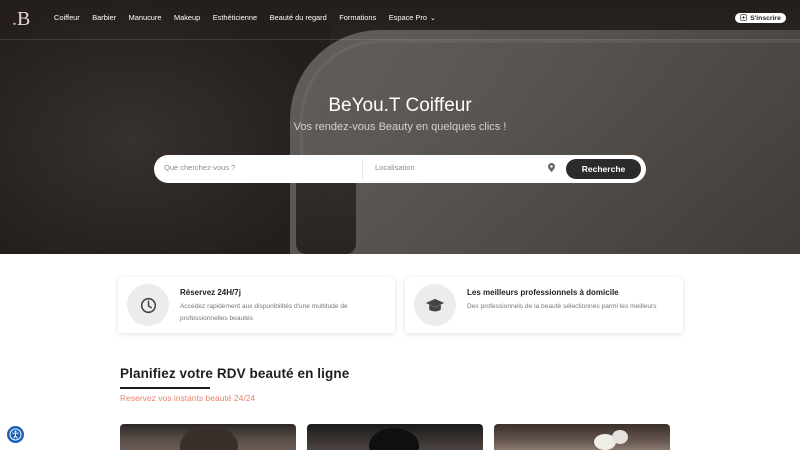  Describe the element at coordinates (259, 167) in the screenshot. I see `search-what-input: Que cherchez-vous ?` at that location.